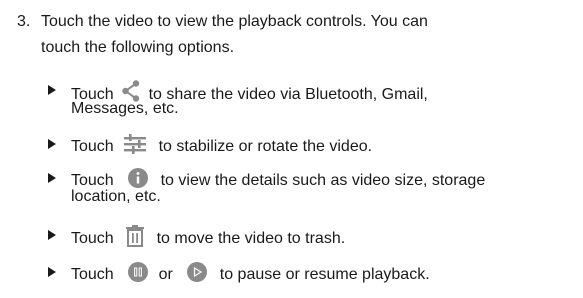  What do you see at coordinates (251, 238) in the screenshot?
I see `bullet-text: to move the video to trash.` at bounding box center [251, 238].